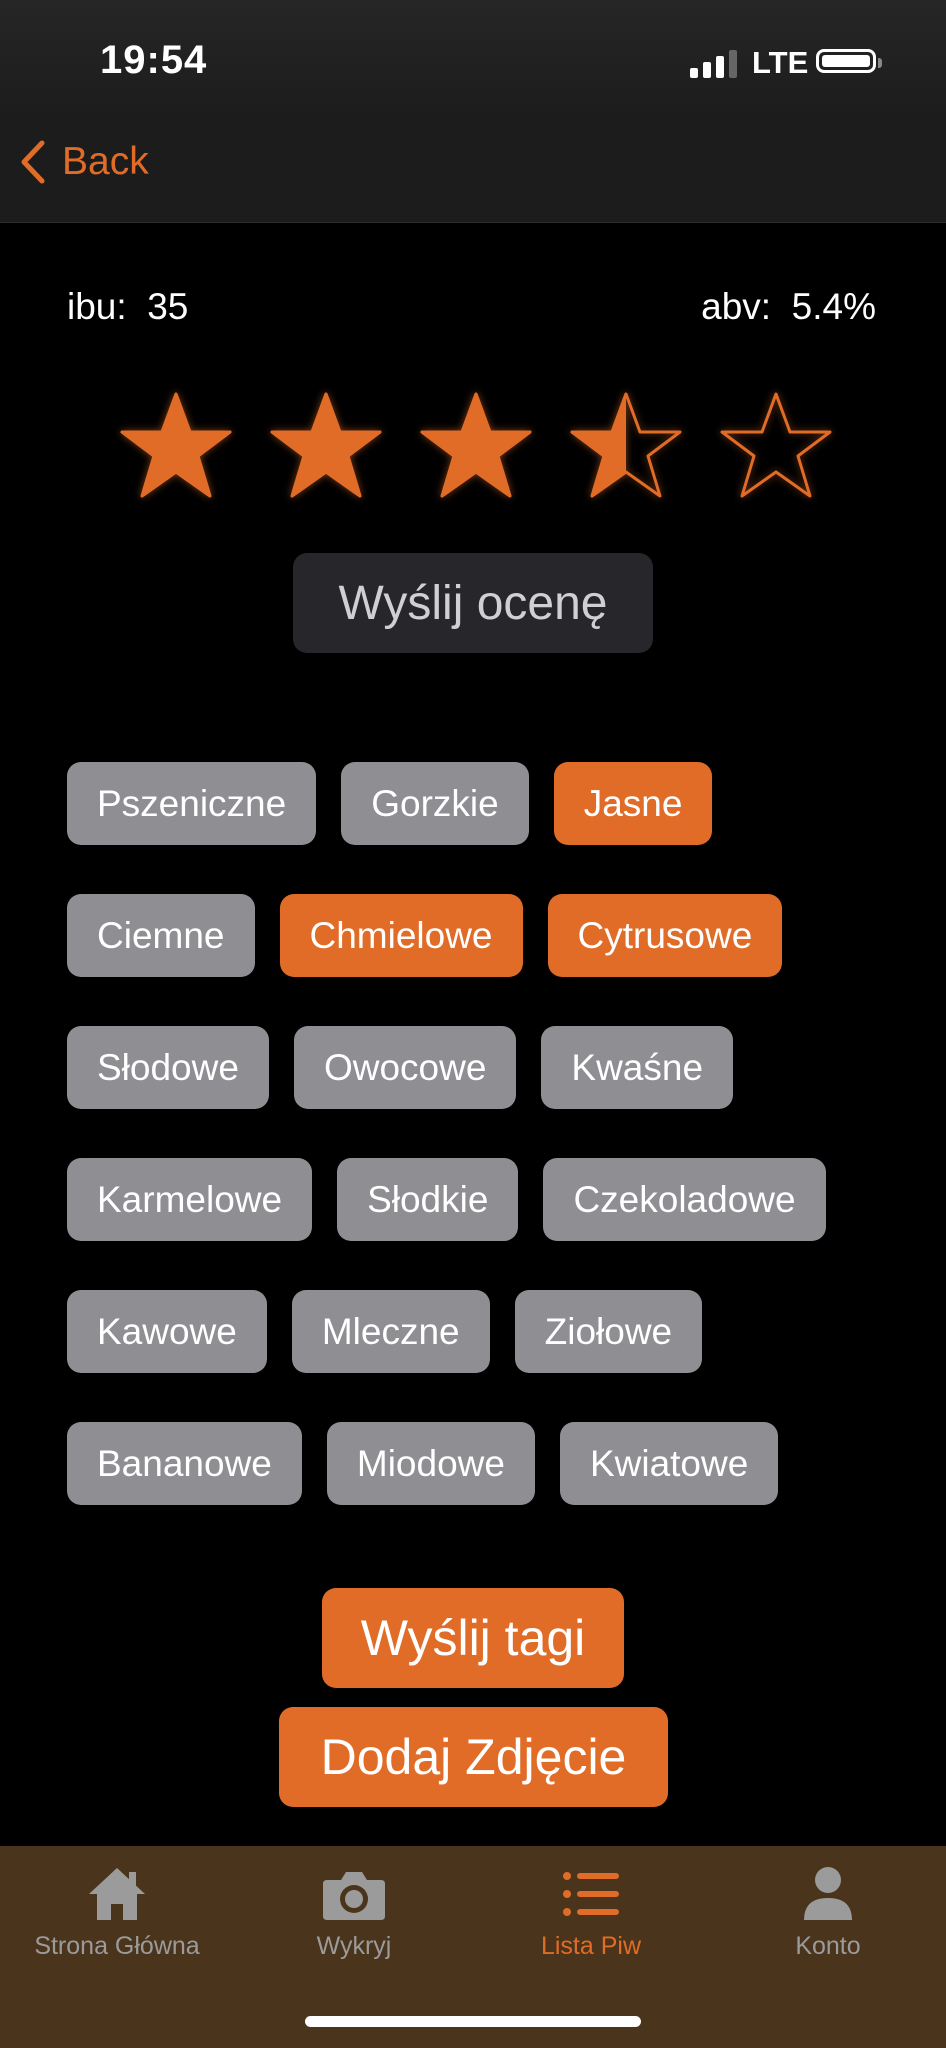  Describe the element at coordinates (435, 803) in the screenshot. I see `tag-gorzkie: Gorzkie` at that location.